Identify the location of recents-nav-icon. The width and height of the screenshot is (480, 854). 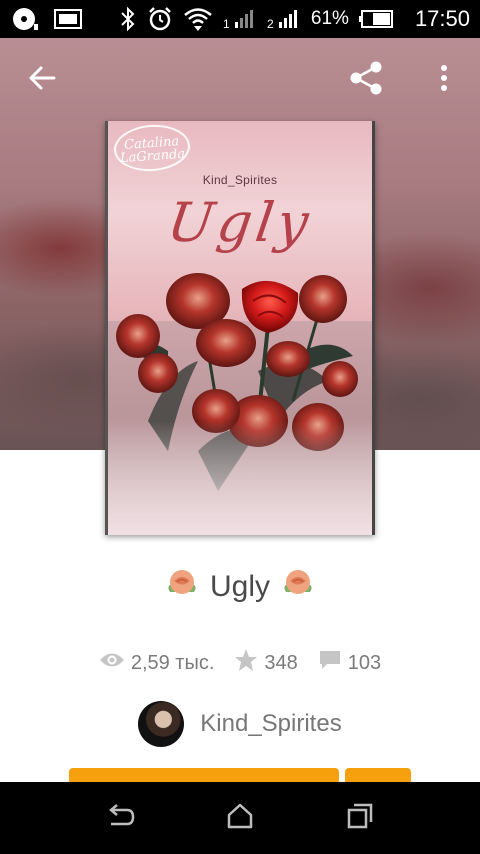
(360, 818).